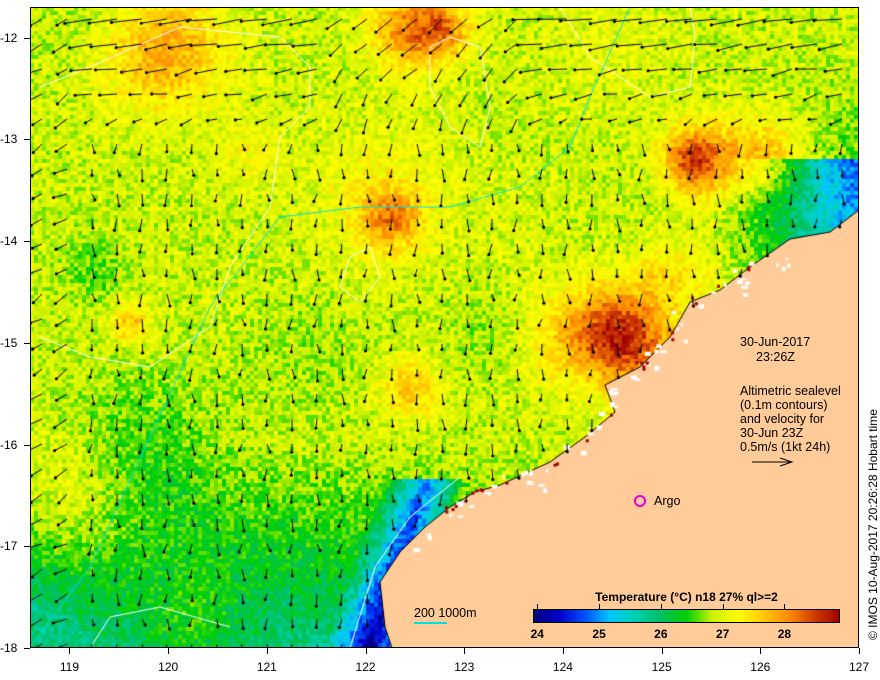  I want to click on lon-tick-label: 123, so click(464, 667).